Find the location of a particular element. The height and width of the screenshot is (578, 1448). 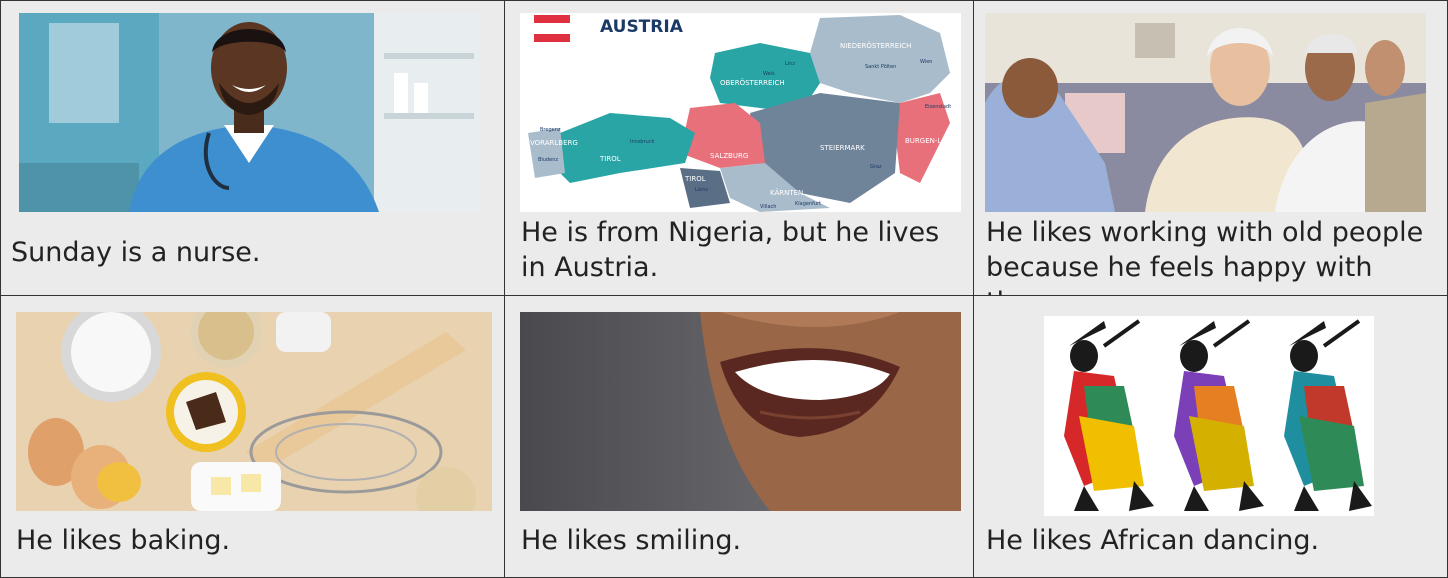

map-region-label: BURGEN-LAND is located at coordinates (931, 141).